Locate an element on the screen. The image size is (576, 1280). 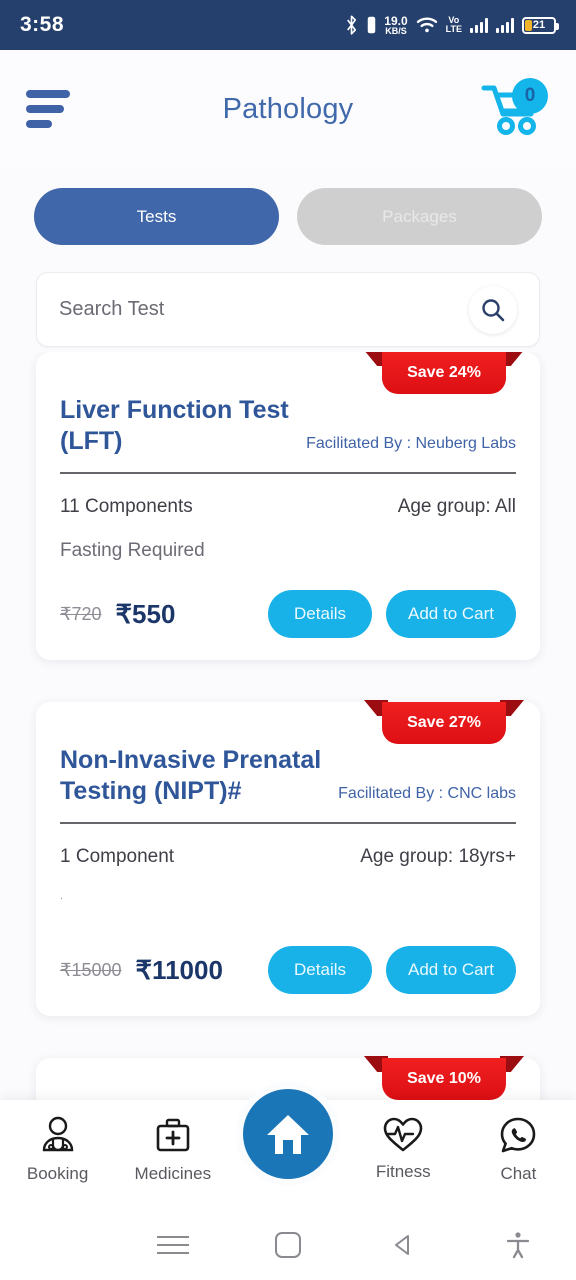
discount-label: Save 27% is located at coordinates (444, 723).